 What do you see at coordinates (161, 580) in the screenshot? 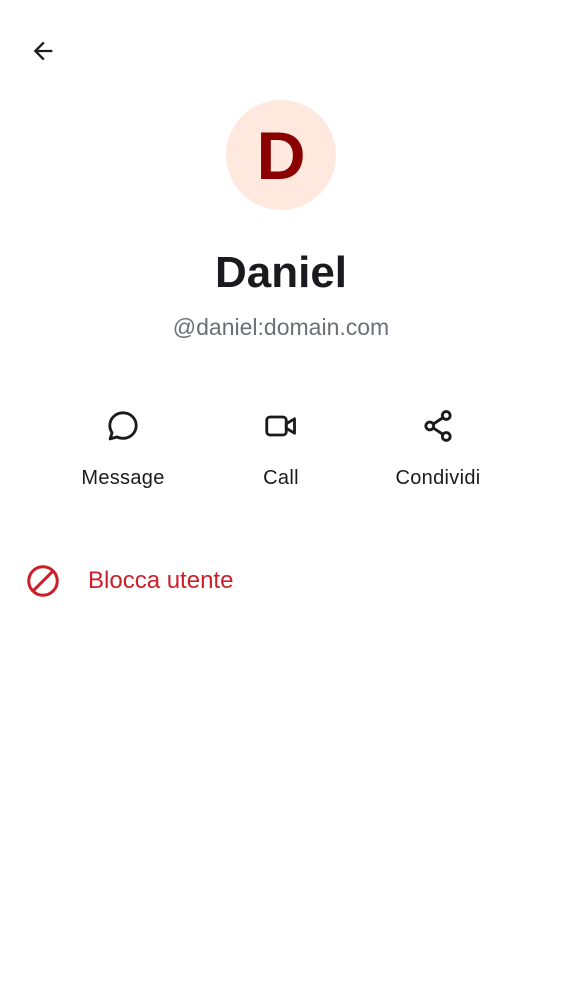
I see `block-user-label: Blocca utente` at bounding box center [161, 580].